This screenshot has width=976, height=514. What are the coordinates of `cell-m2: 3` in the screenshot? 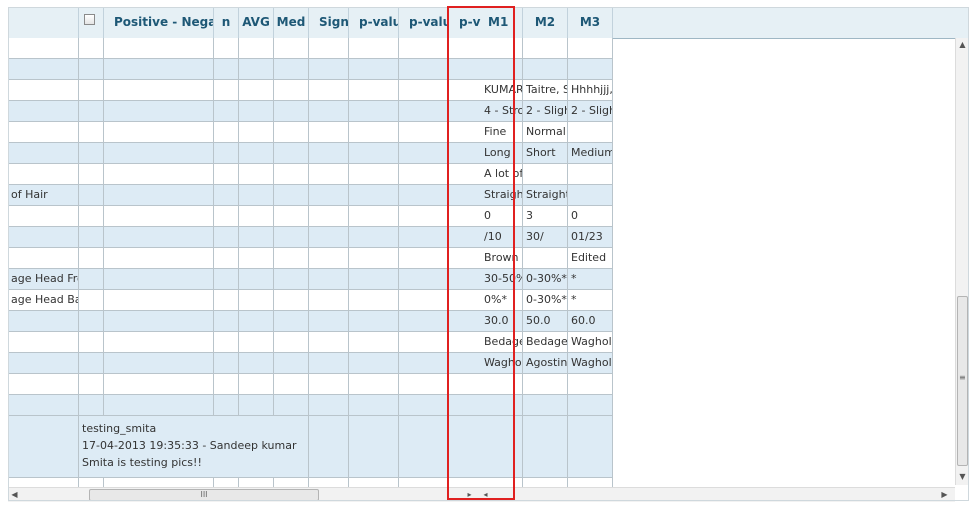 It's located at (545, 216).